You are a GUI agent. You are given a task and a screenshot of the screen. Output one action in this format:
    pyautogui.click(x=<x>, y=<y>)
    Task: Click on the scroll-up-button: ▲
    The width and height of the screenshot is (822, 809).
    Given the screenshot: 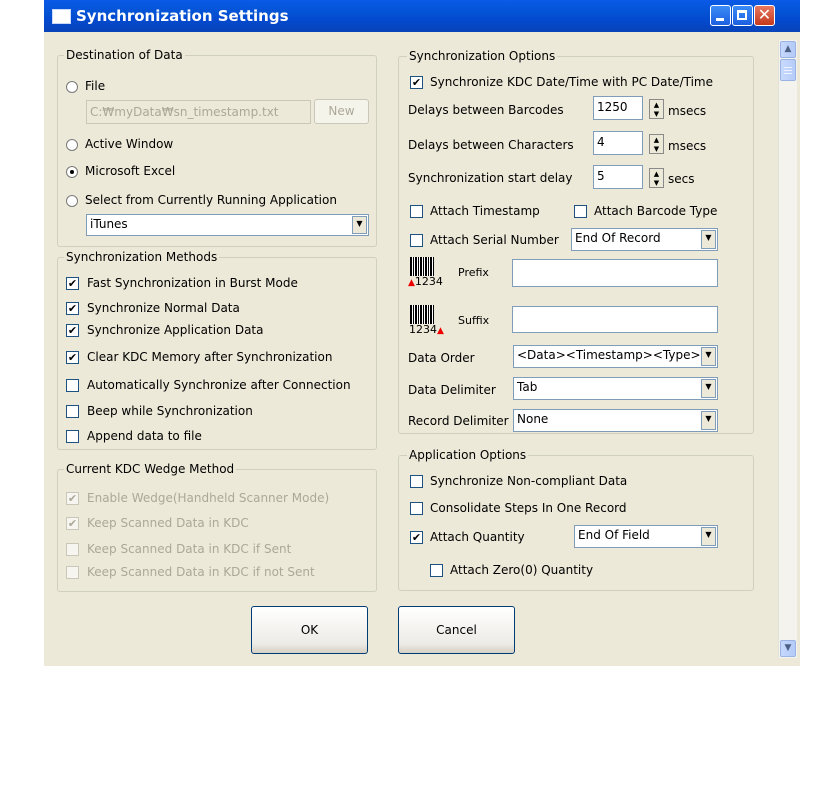 What is the action you would take?
    pyautogui.click(x=788, y=49)
    